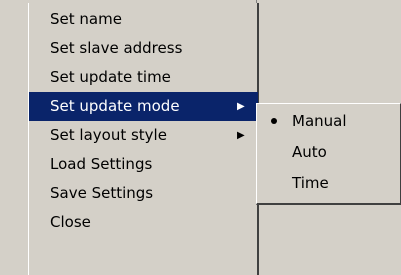 The height and width of the screenshot is (275, 401). I want to click on menu-item-label: Set update mode, so click(115, 106).